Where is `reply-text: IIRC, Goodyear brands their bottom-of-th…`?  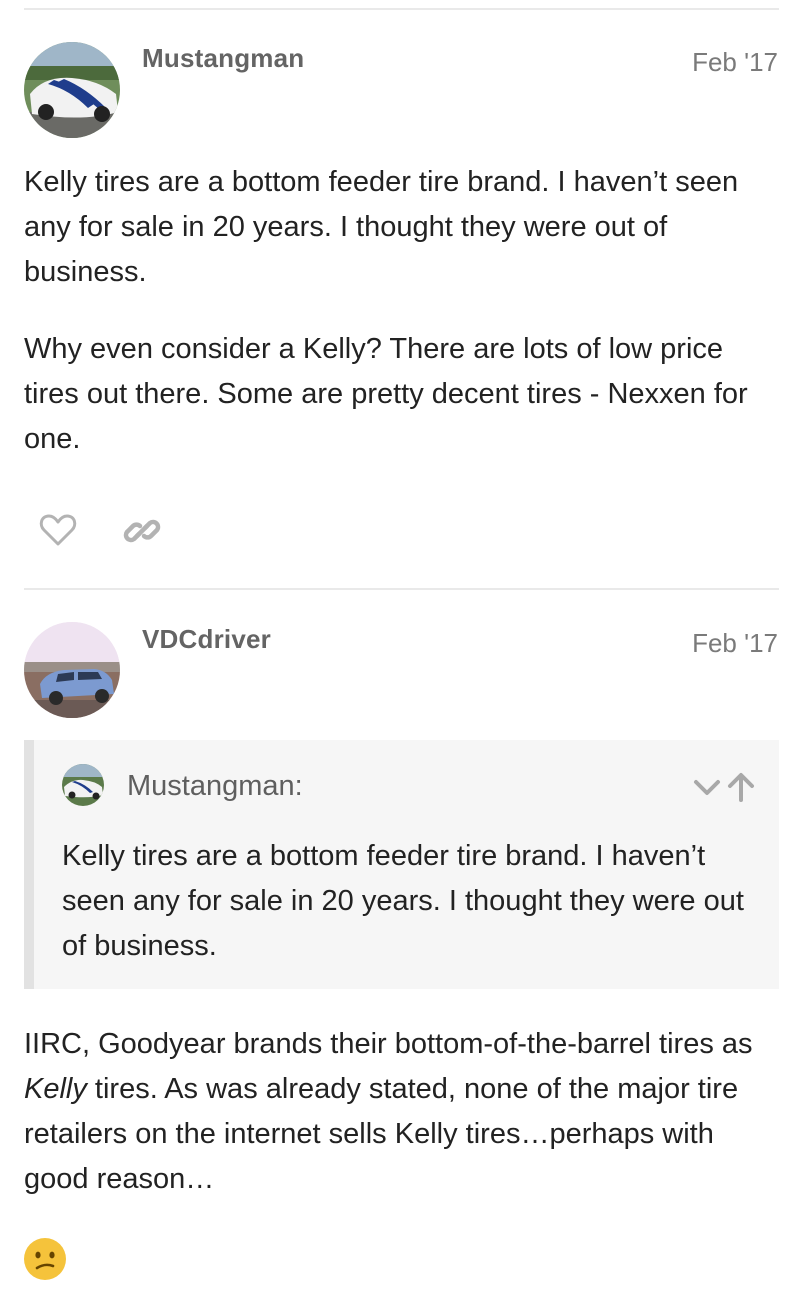 reply-text: IIRC, Goodyear brands their bottom-of-th… is located at coordinates (388, 1044).